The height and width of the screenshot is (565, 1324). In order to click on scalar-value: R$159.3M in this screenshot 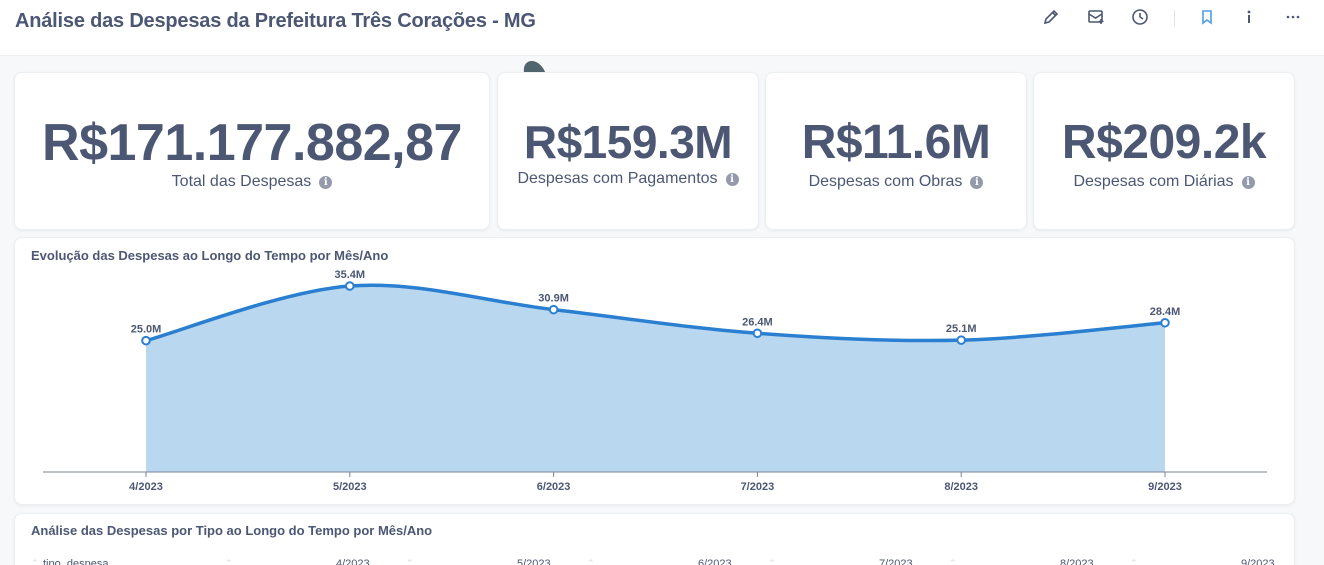, I will do `click(628, 142)`.